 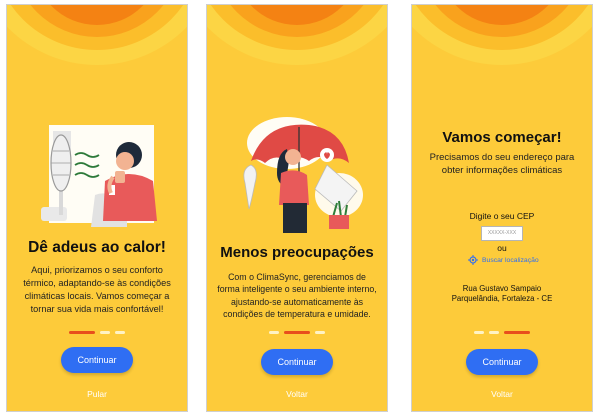 I want to click on locate-button: Buscar localização, so click(x=503, y=260).